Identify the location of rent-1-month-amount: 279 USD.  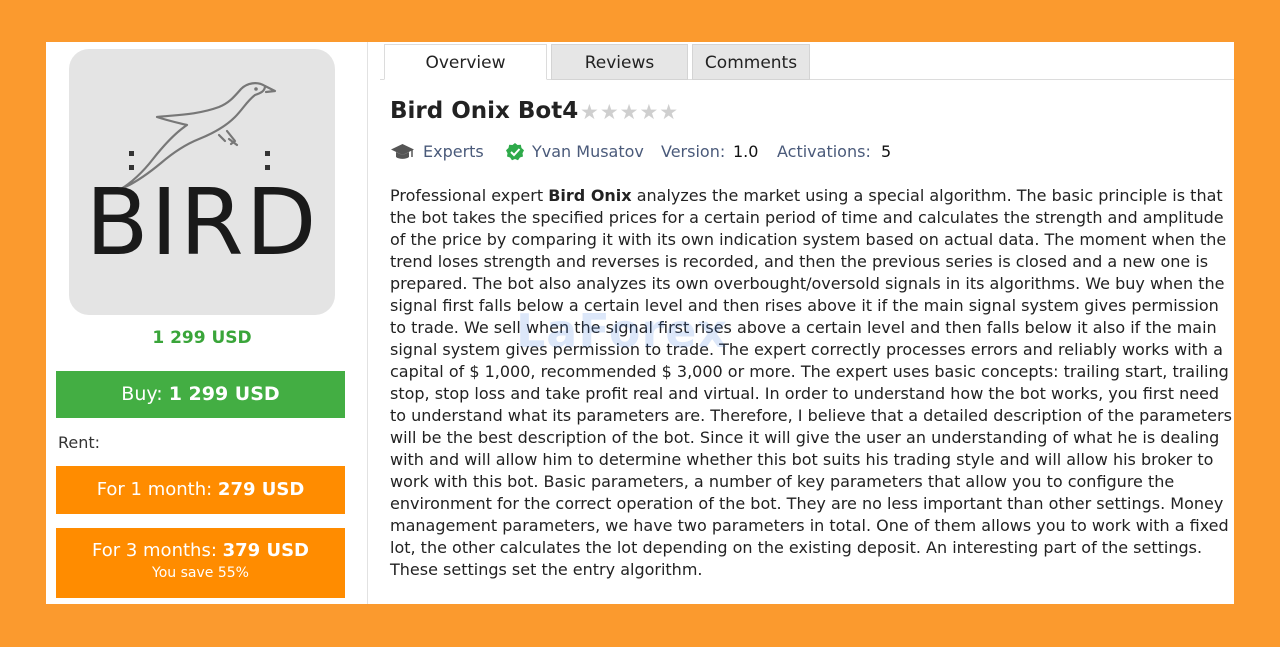
(261, 489).